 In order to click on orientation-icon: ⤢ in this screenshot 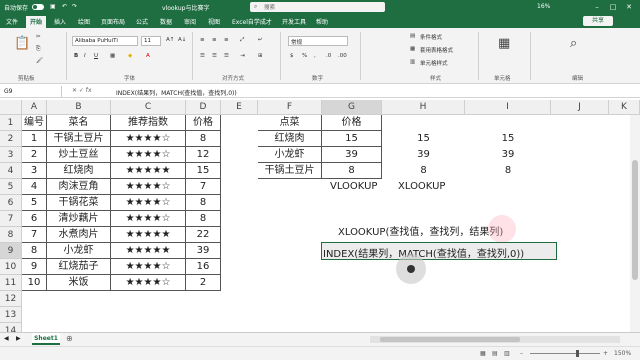, I will do `click(242, 40)`.